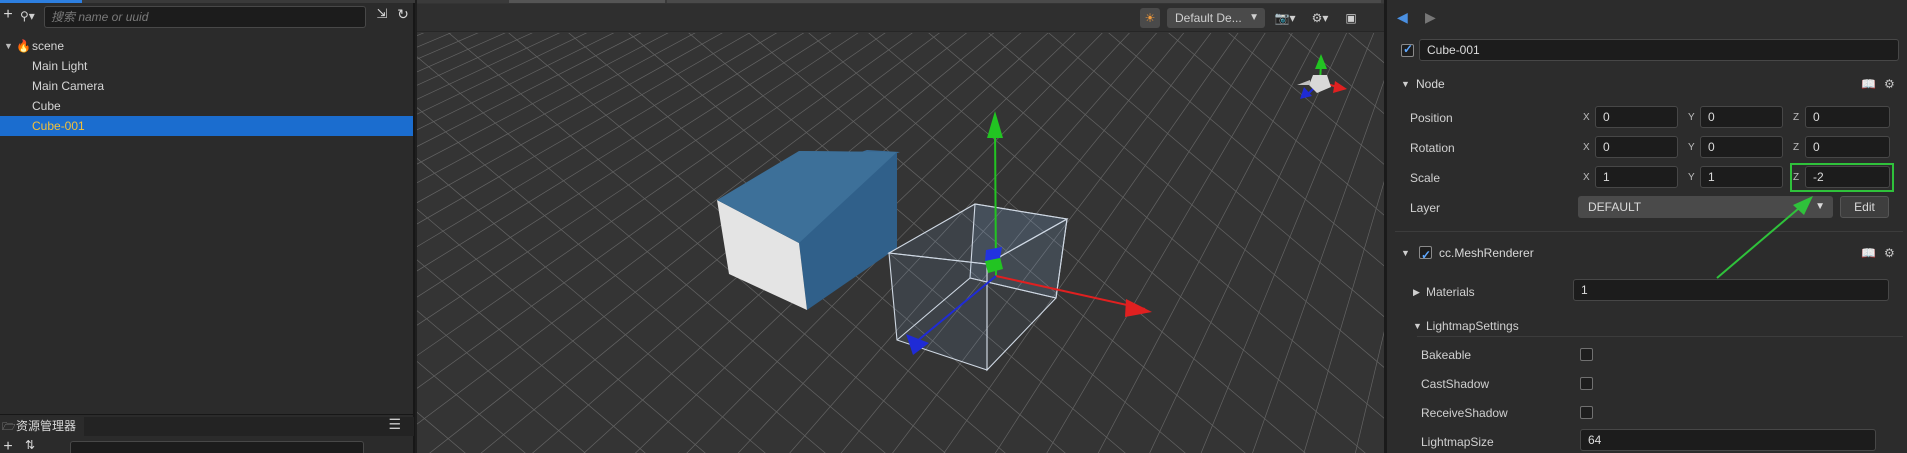 The width and height of the screenshot is (1907, 453). Describe the element at coordinates (206, 106) in the screenshot. I see `tree-node-cube: Cube` at that location.